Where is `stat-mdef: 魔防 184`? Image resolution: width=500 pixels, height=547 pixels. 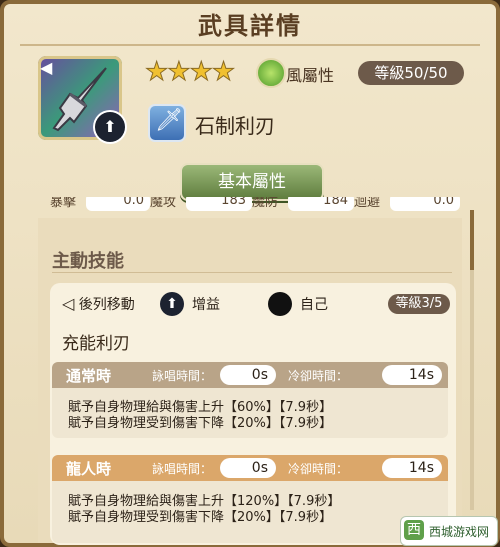 stat-mdef: 魔防 184 is located at coordinates (303, 204).